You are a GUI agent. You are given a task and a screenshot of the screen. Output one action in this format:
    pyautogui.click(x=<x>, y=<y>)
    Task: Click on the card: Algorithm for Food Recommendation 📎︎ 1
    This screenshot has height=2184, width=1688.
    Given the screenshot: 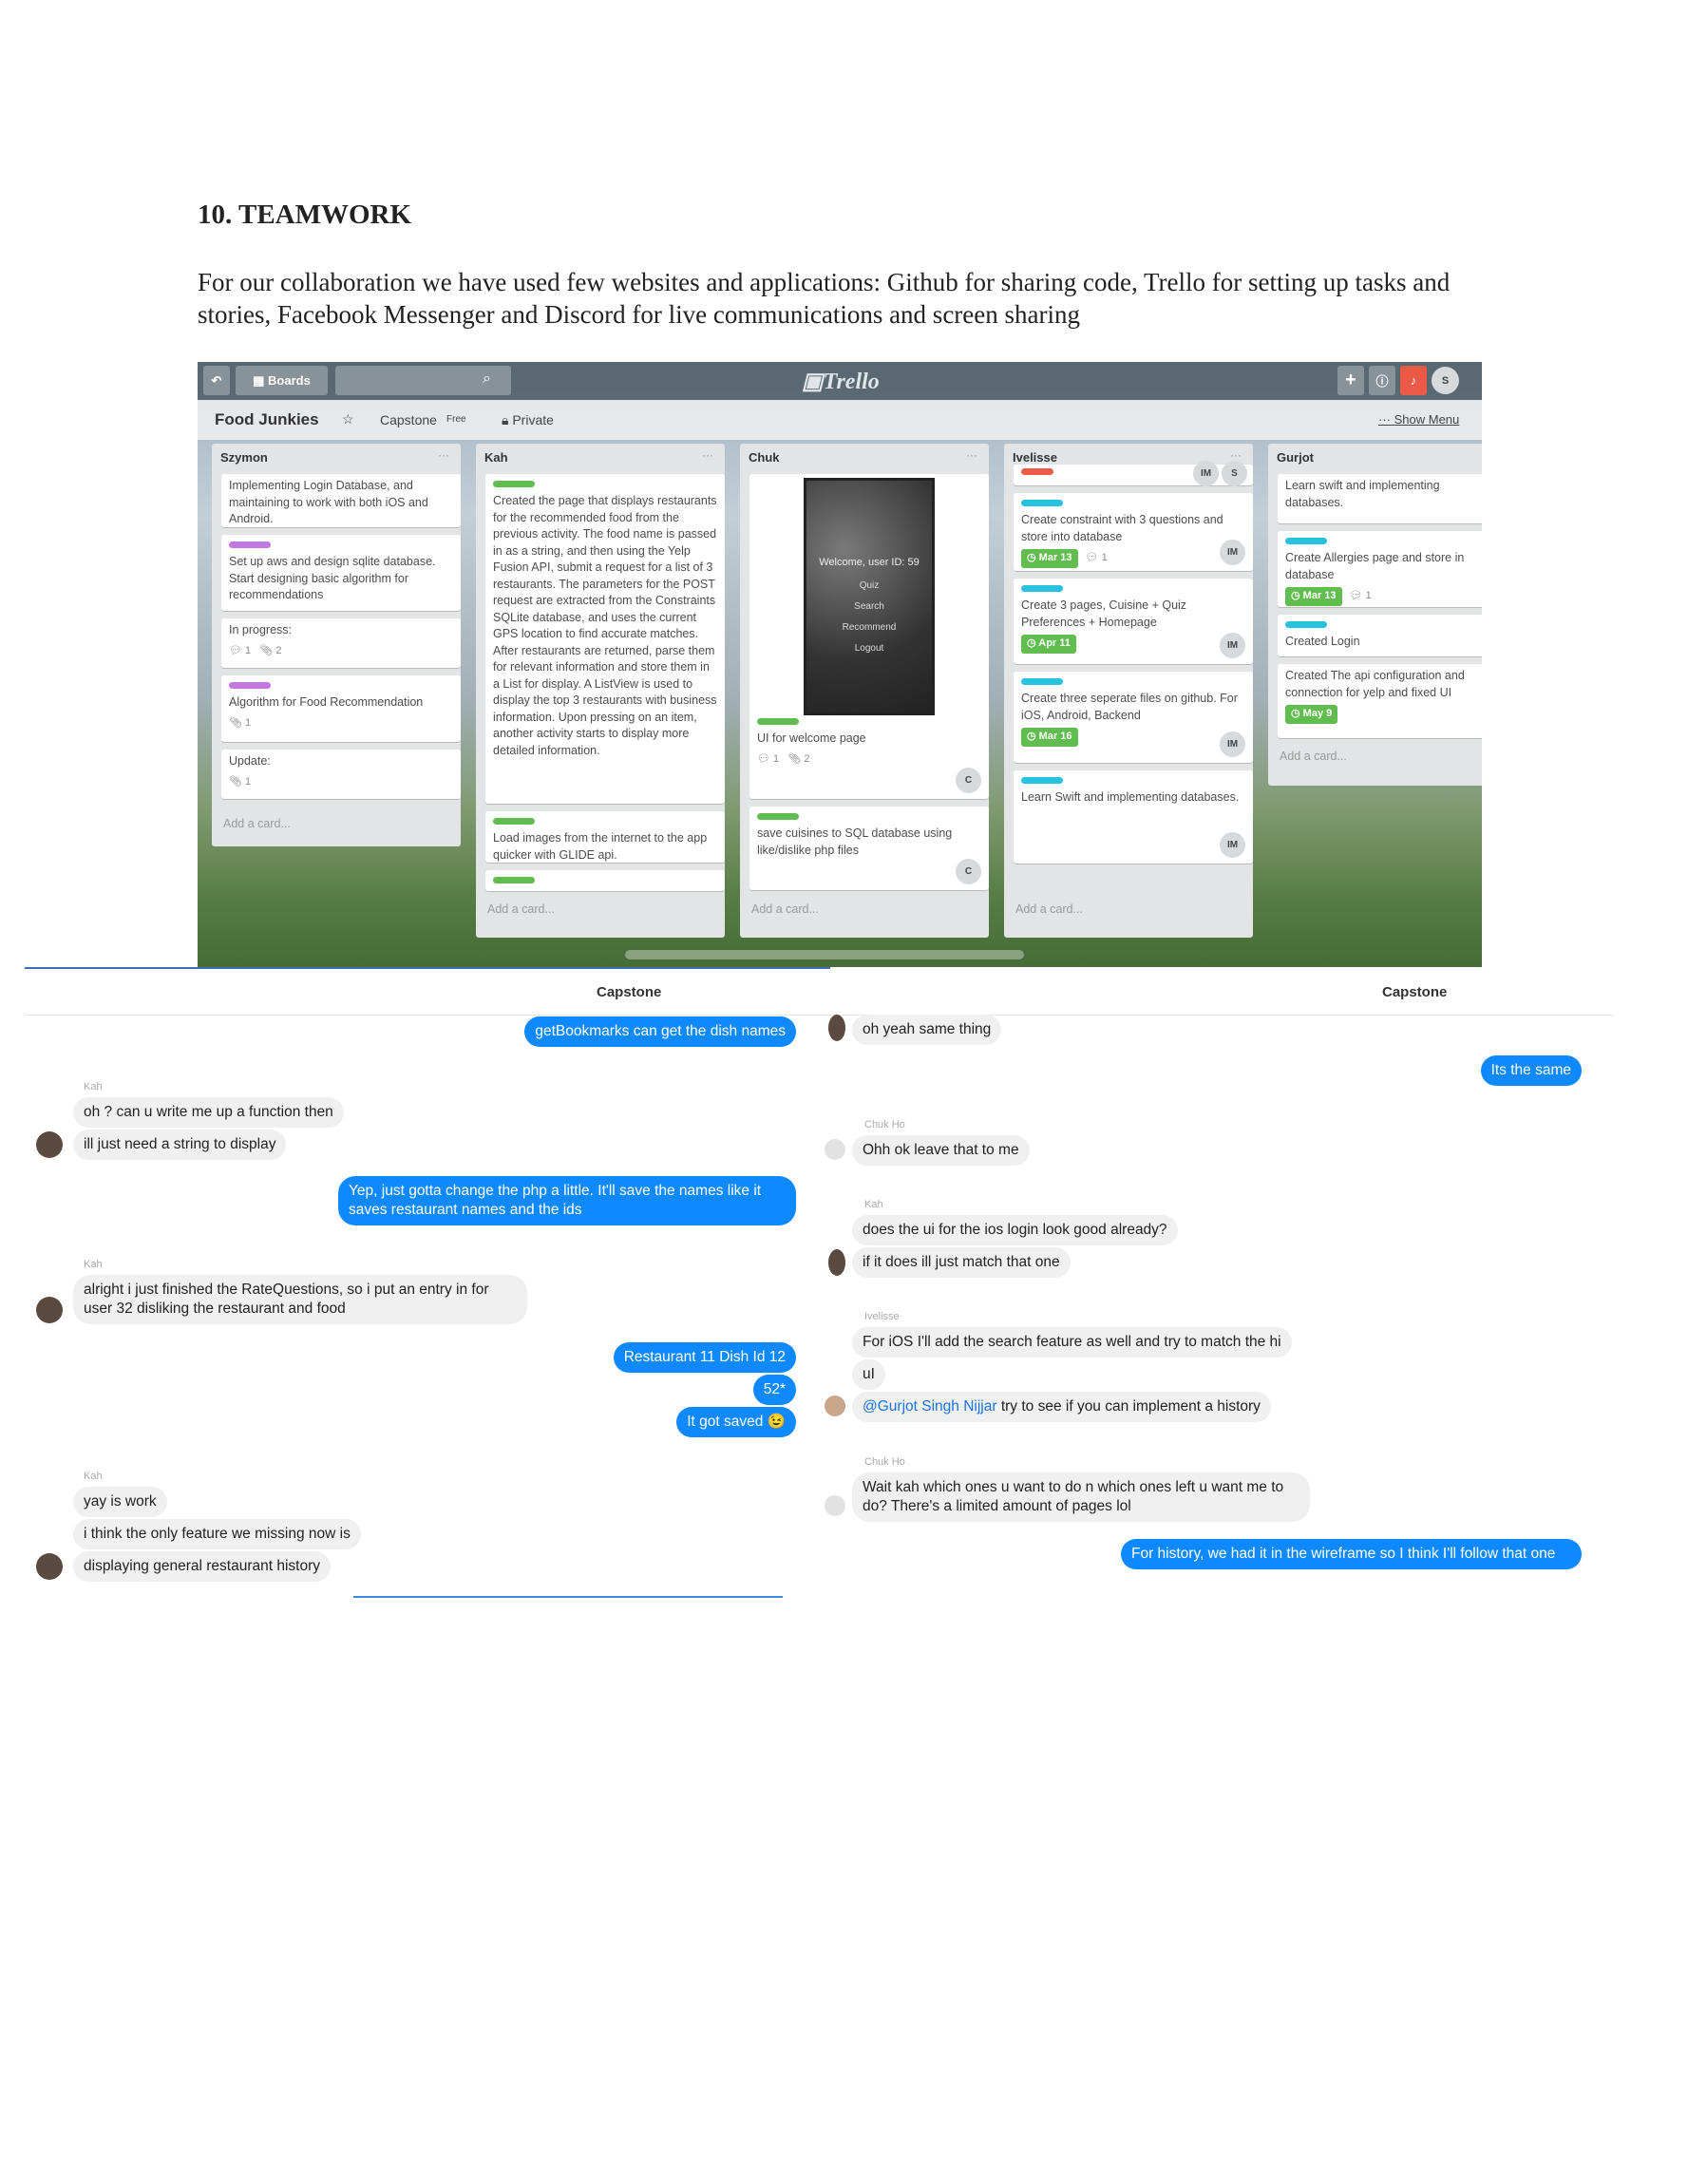 What is the action you would take?
    pyautogui.click(x=341, y=708)
    